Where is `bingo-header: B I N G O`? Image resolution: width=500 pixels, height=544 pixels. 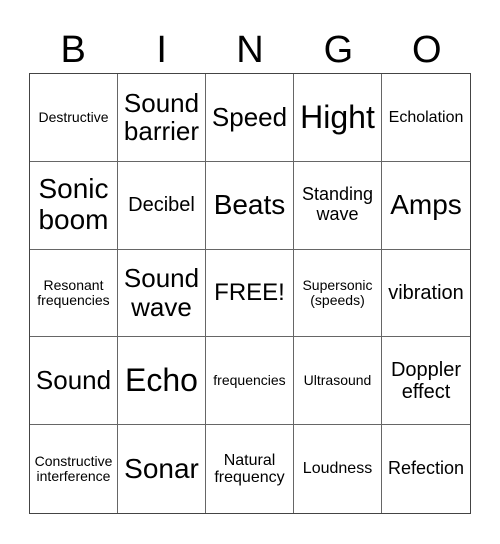 bingo-header: B I N G O is located at coordinates (250, 50).